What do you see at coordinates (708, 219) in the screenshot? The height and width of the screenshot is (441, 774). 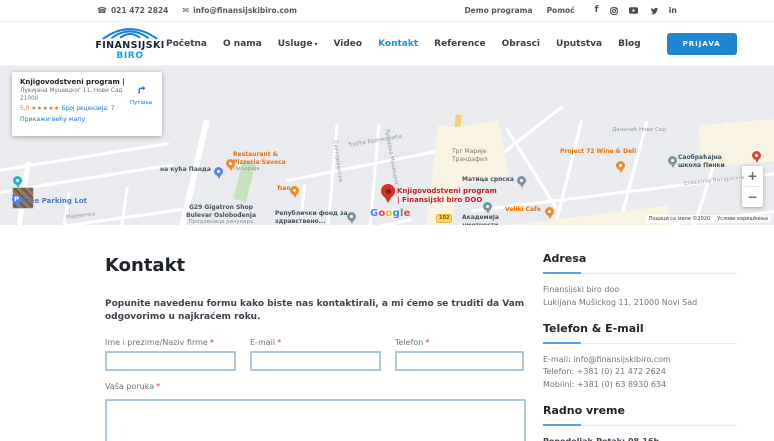 I see `map-attribution: Подаци са мапе ©2020 Услови коришћења` at bounding box center [708, 219].